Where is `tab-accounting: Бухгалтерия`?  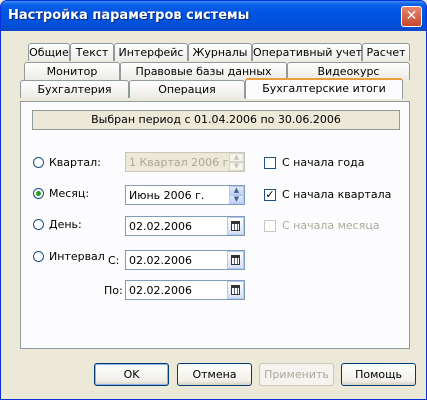 tab-accounting: Бухгалтерия is located at coordinates (74, 89).